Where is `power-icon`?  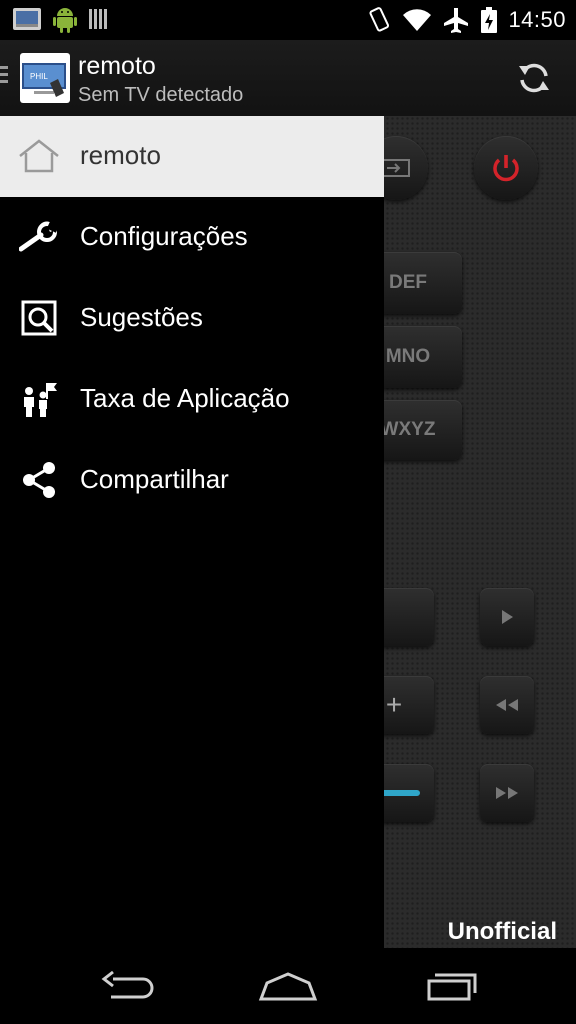 power-icon is located at coordinates (506, 168).